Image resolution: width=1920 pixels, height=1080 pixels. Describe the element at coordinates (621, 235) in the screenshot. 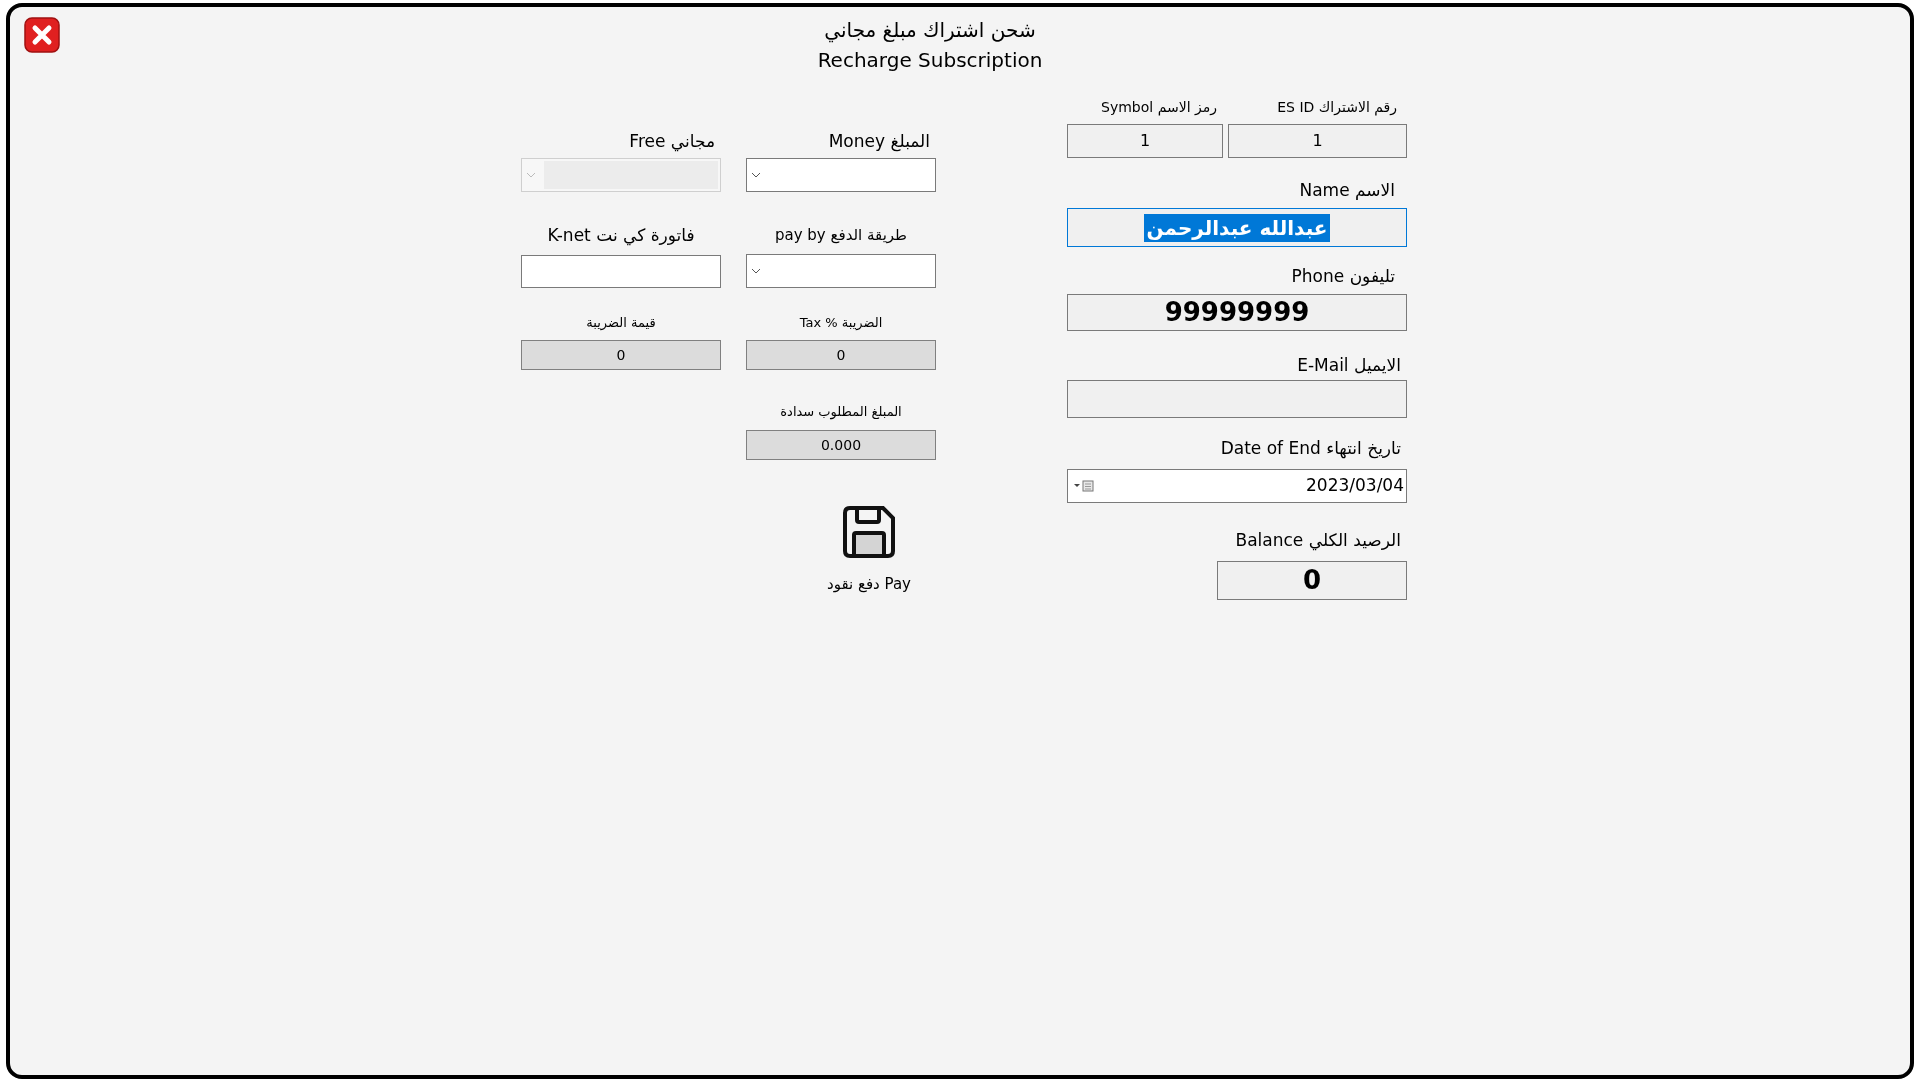

I see `field-label: فاتورة كي نت K-net` at that location.